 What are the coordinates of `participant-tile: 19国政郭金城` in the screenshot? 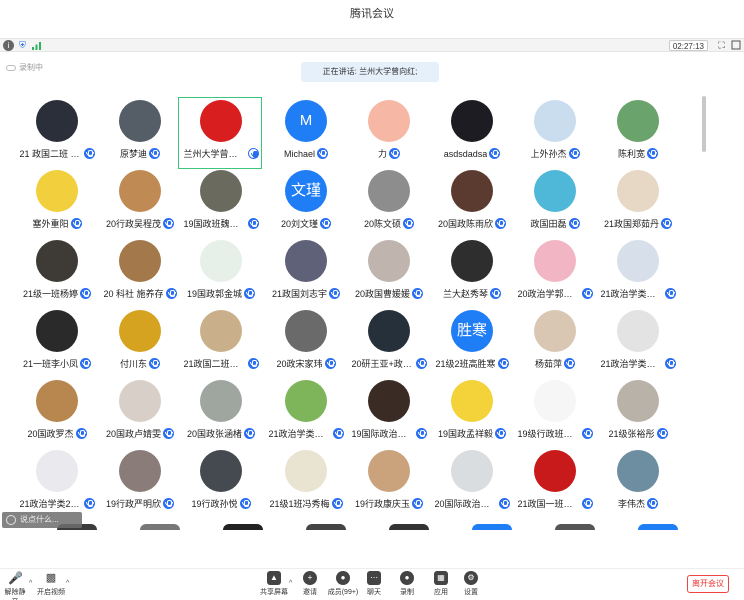 It's located at (220, 273).